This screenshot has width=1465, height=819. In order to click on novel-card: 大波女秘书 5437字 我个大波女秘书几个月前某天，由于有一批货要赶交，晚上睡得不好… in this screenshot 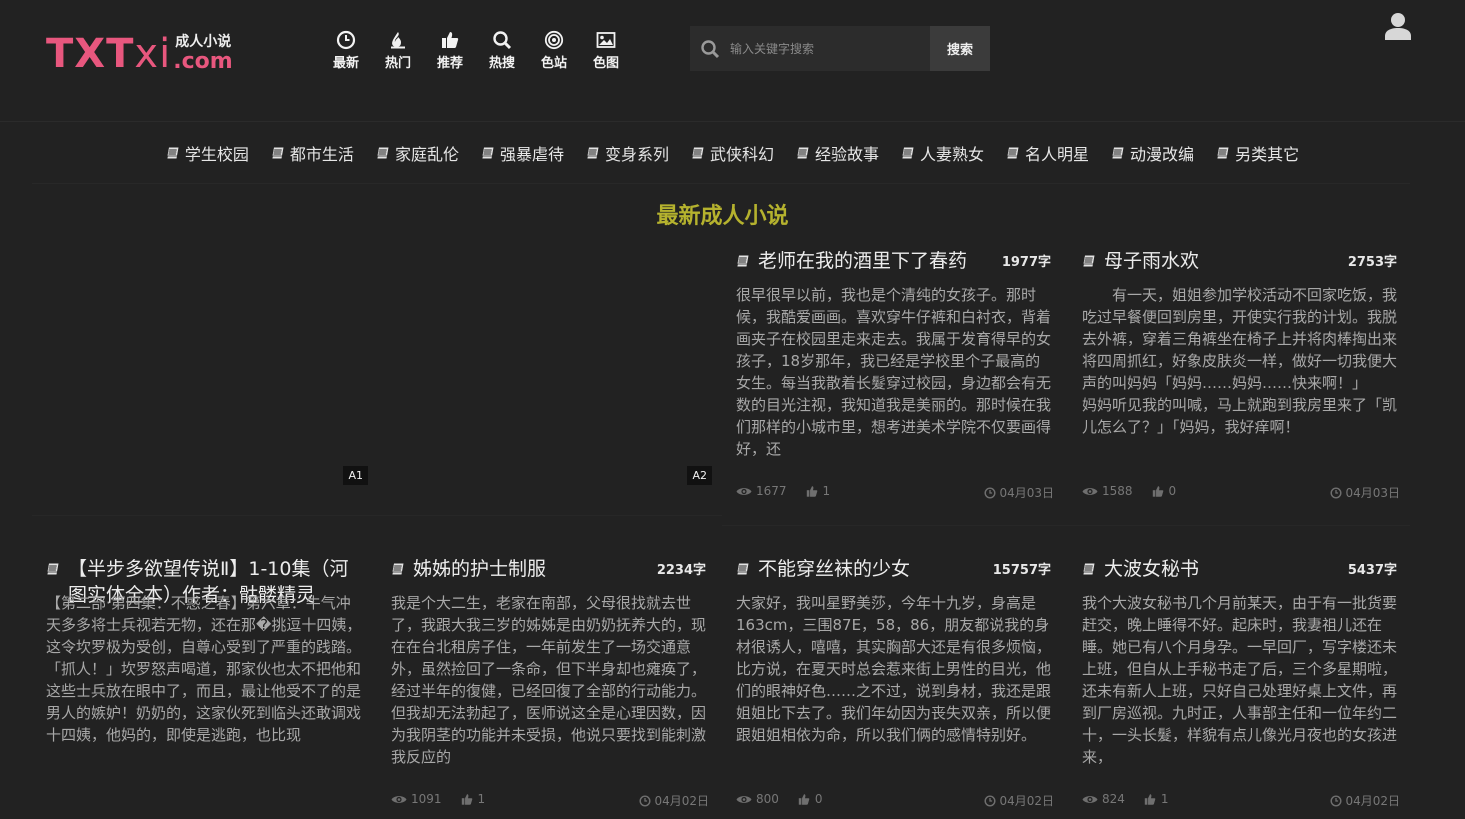, I will do `click(1249, 686)`.